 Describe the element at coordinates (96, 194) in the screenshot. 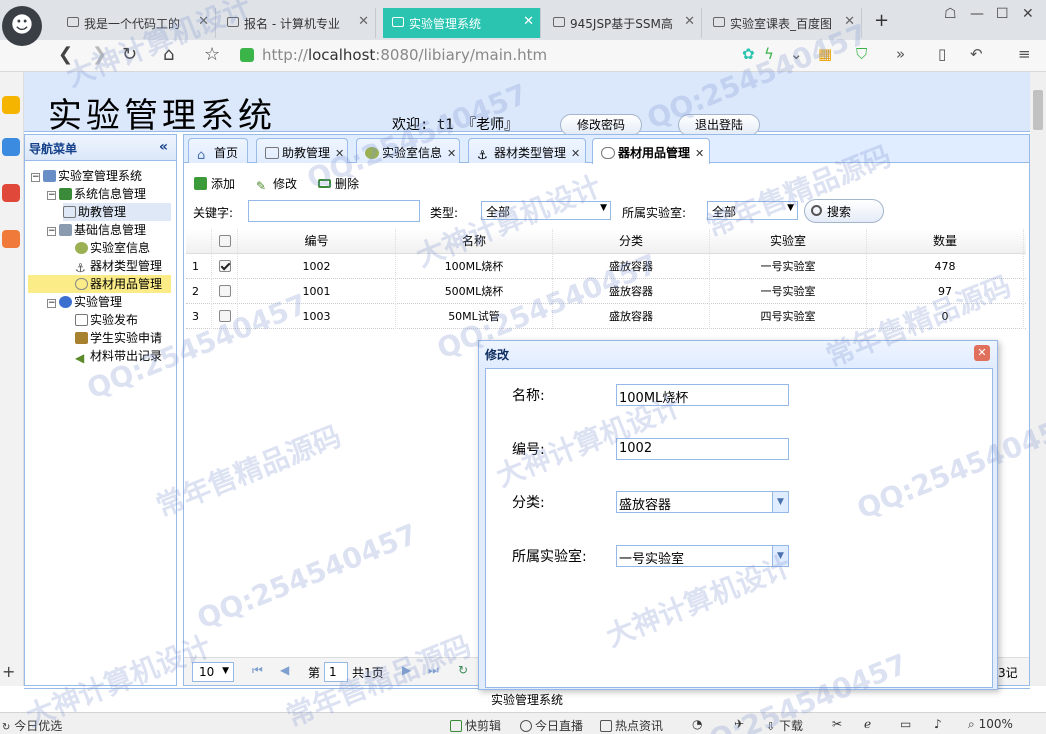

I see `tree-node-system: − 系统信息管理` at that location.